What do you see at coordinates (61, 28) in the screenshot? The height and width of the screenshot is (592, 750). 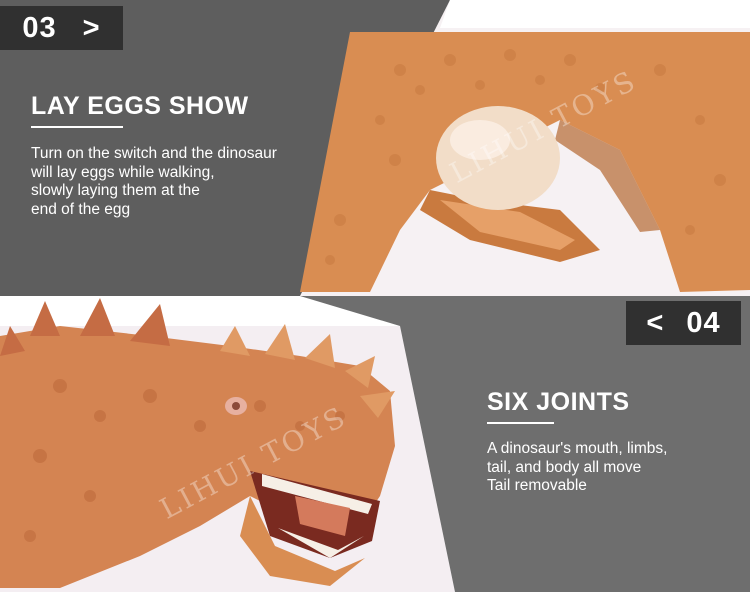 I see `section-number-tag: 03 >` at bounding box center [61, 28].